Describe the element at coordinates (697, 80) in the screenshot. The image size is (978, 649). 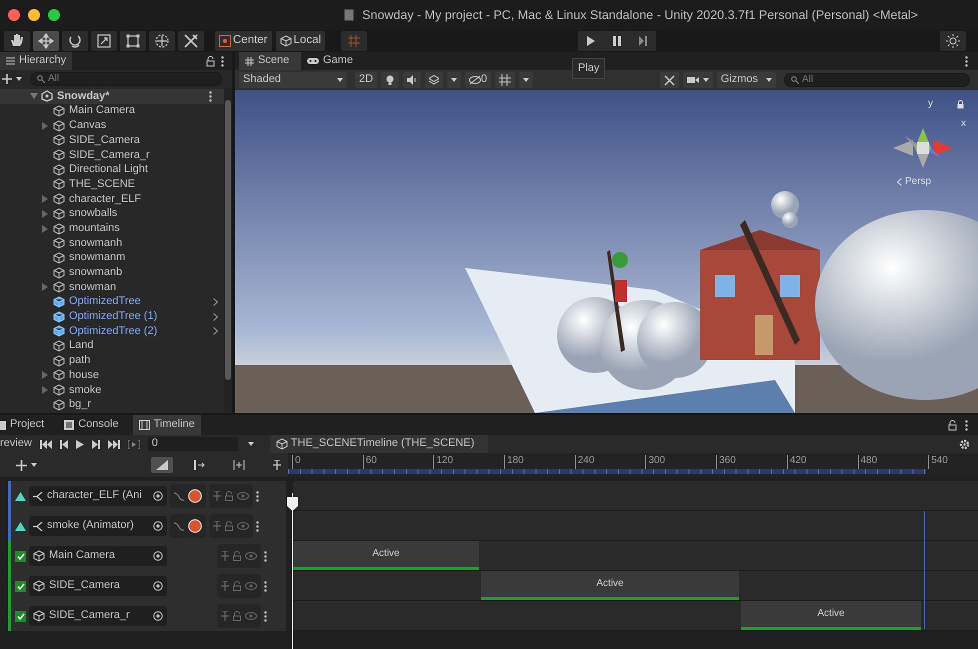
I see `camera-dropdown` at that location.